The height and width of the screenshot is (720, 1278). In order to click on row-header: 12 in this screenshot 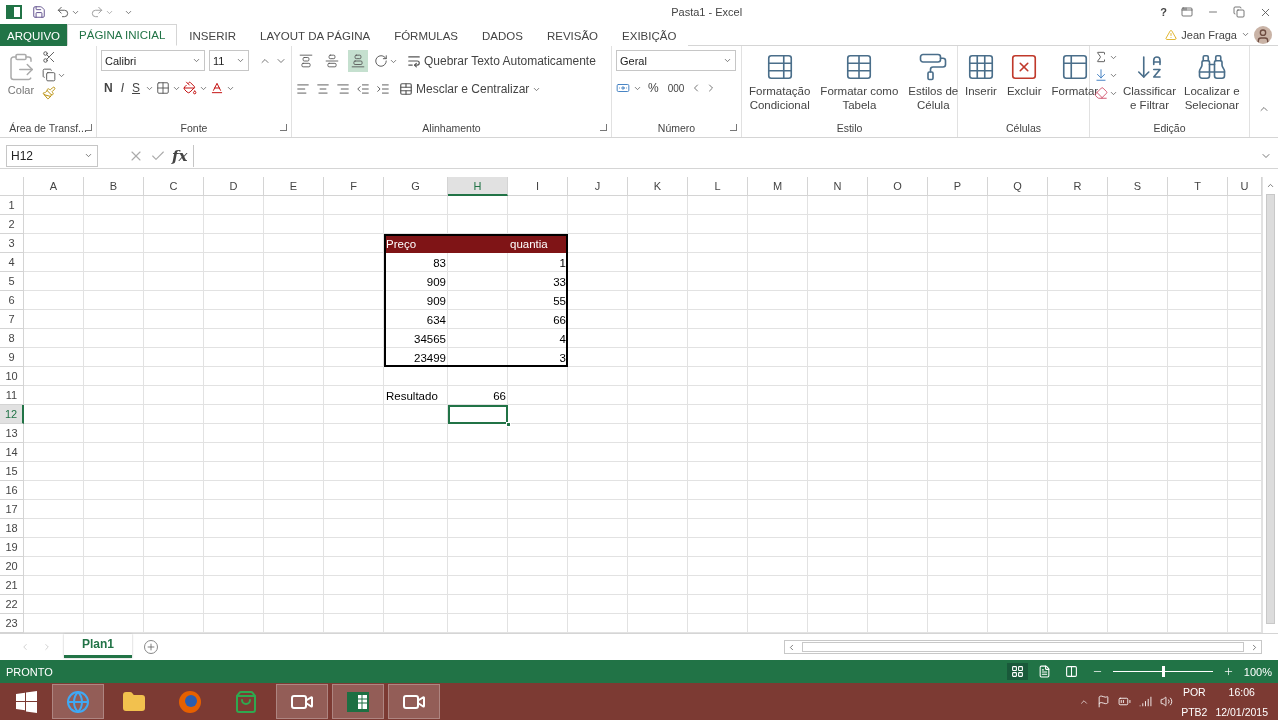, I will do `click(12, 414)`.